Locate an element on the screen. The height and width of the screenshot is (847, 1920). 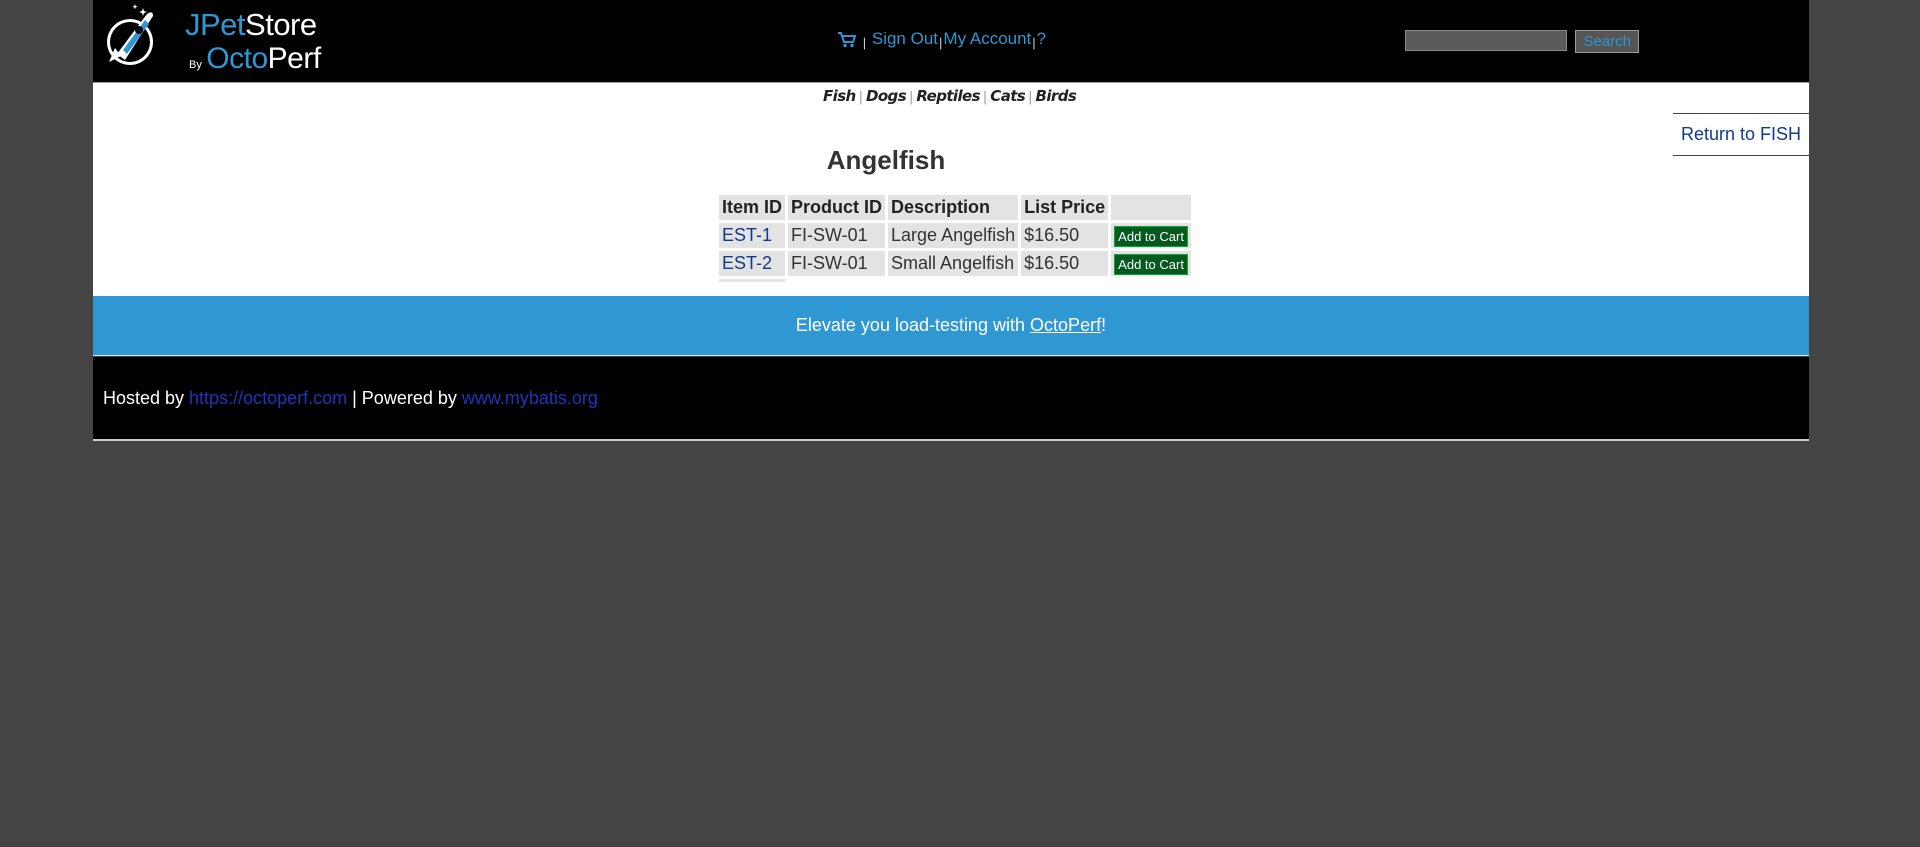
logo-byline: By OctoPerf is located at coordinates (255, 59).